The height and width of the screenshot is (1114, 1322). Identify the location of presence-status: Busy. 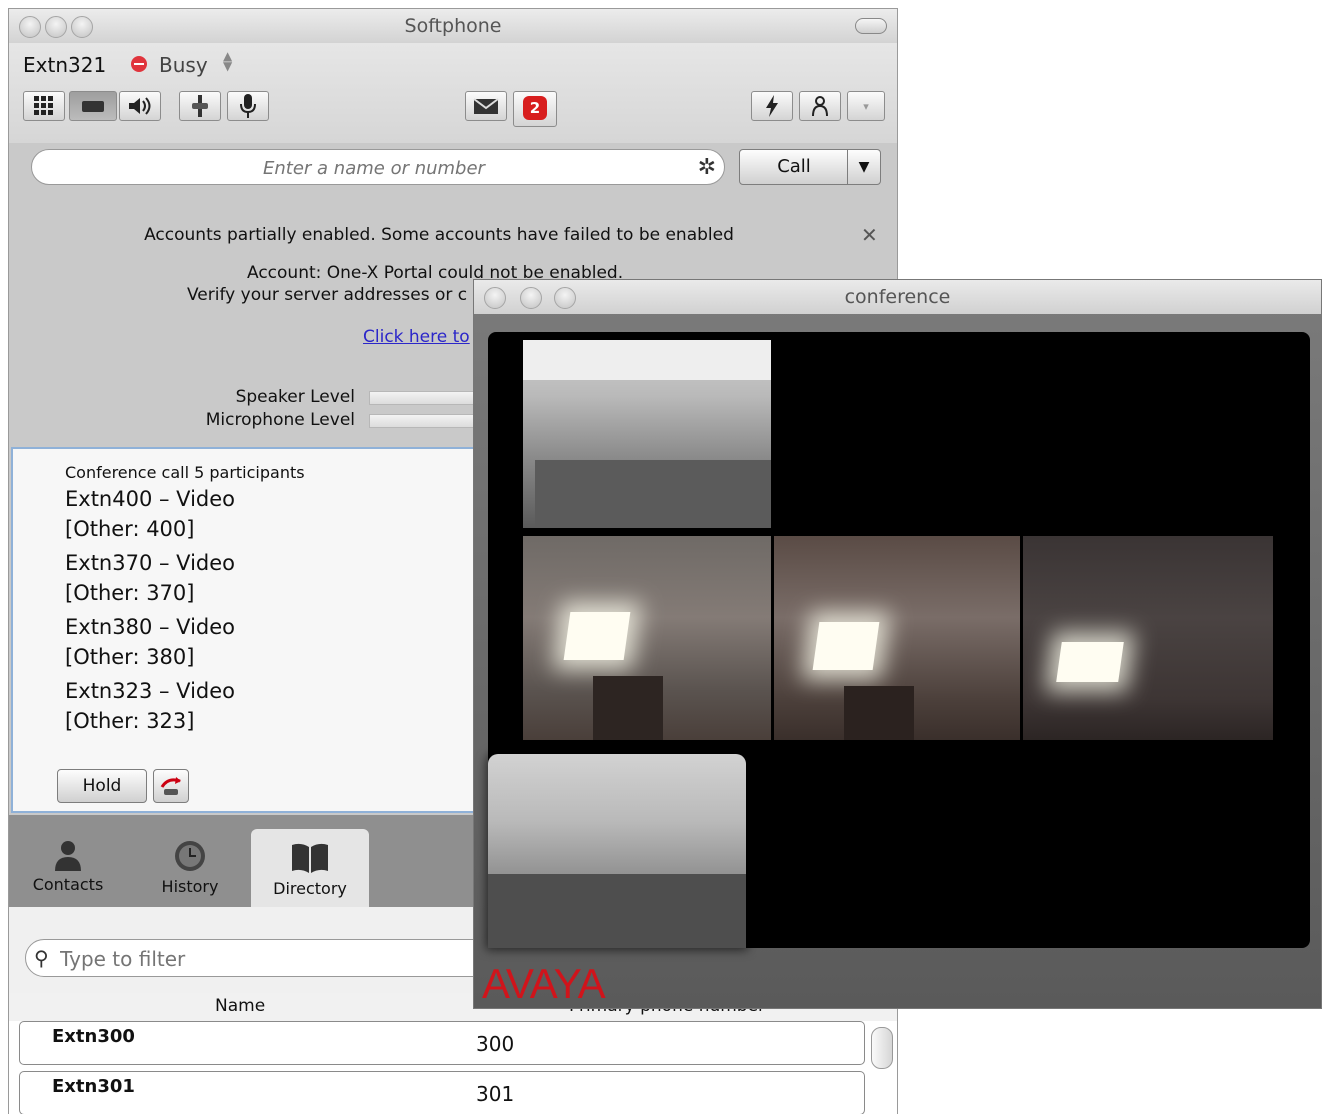
(183, 65).